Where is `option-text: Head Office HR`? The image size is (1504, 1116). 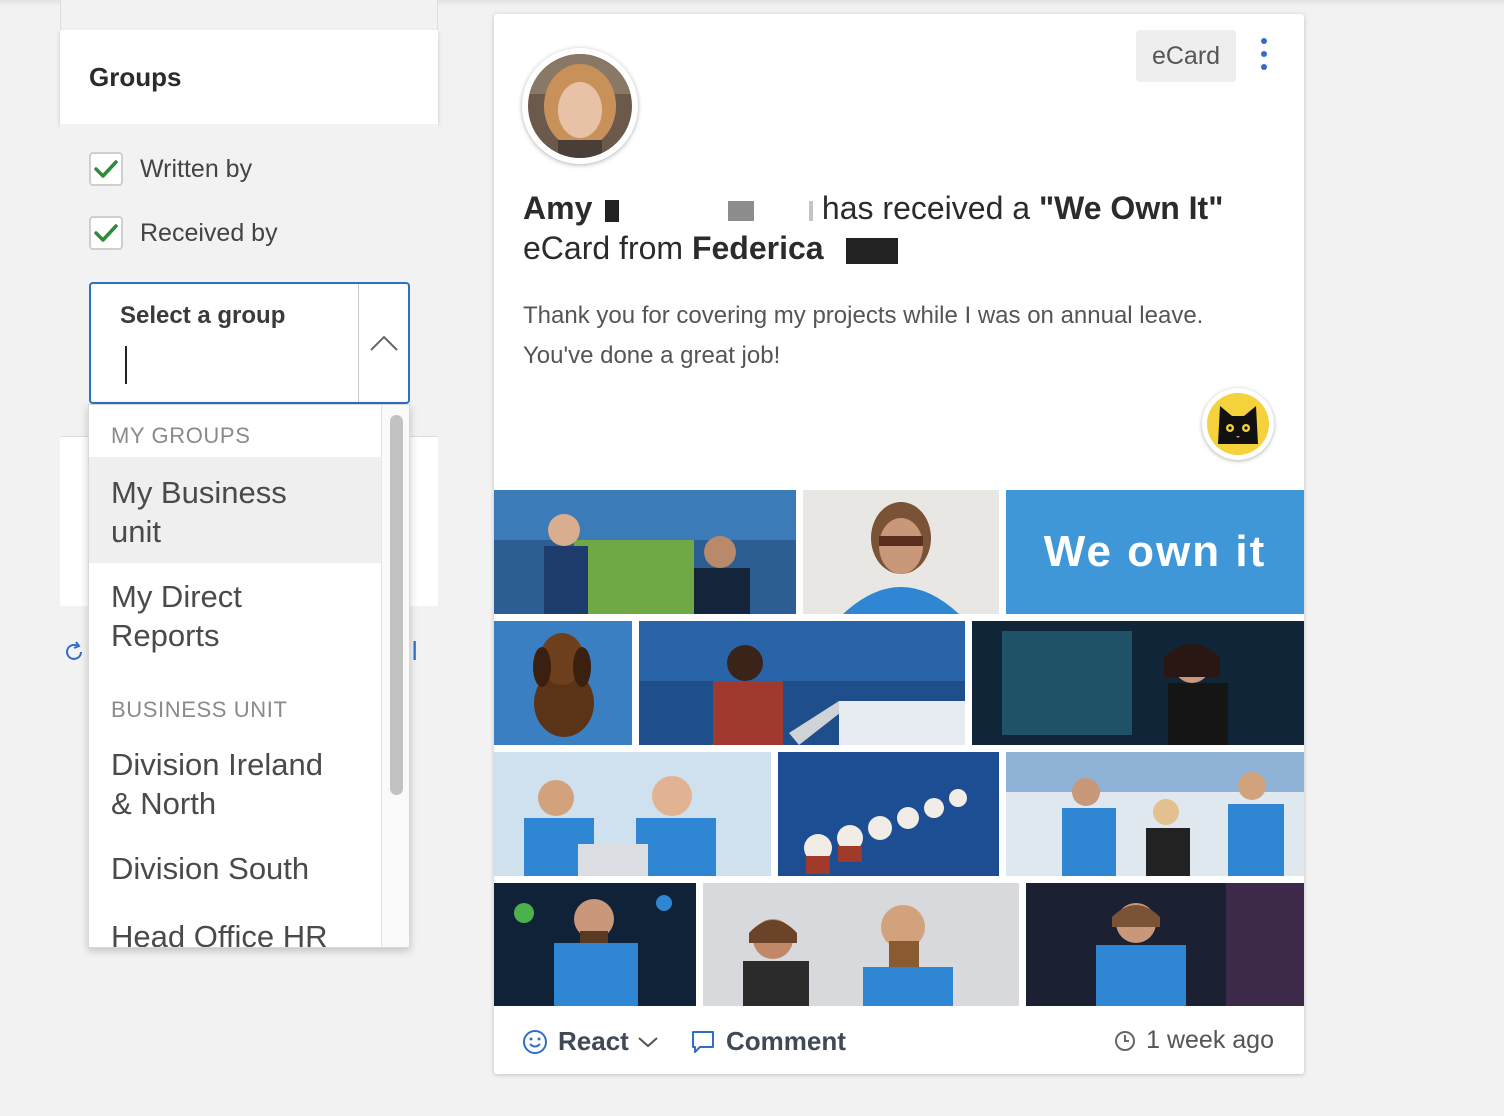
option-text: Head Office HR is located at coordinates (219, 933).